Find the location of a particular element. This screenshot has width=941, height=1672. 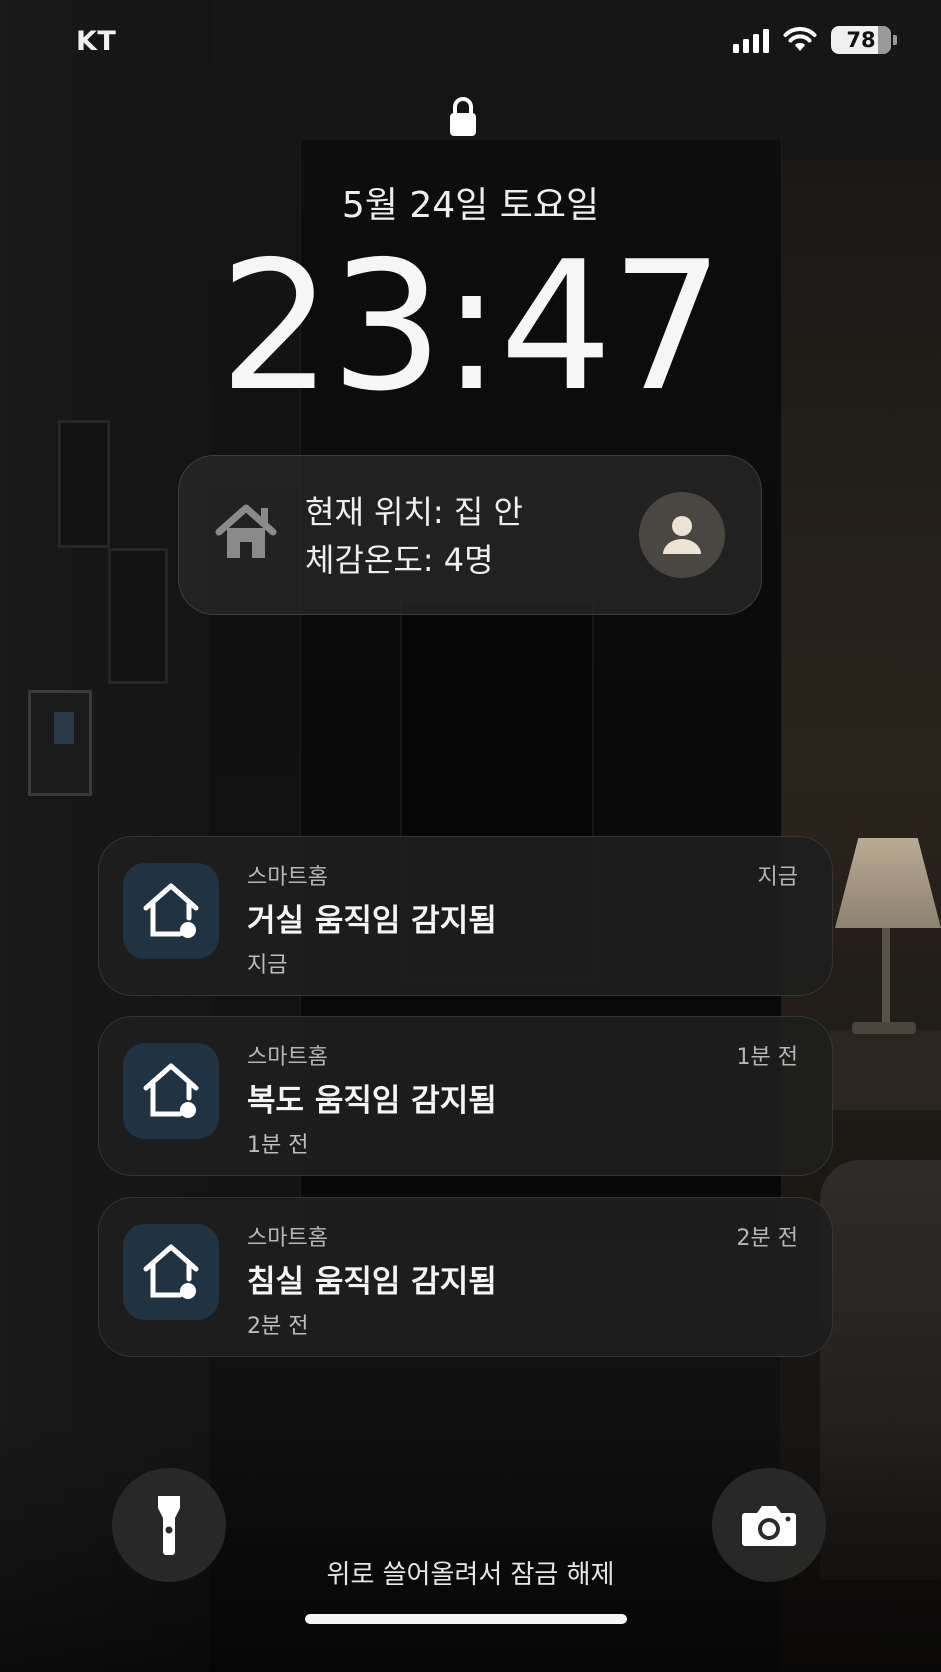

notification-title: 복도 움직임 감지됨 is located at coordinates (372, 1101).